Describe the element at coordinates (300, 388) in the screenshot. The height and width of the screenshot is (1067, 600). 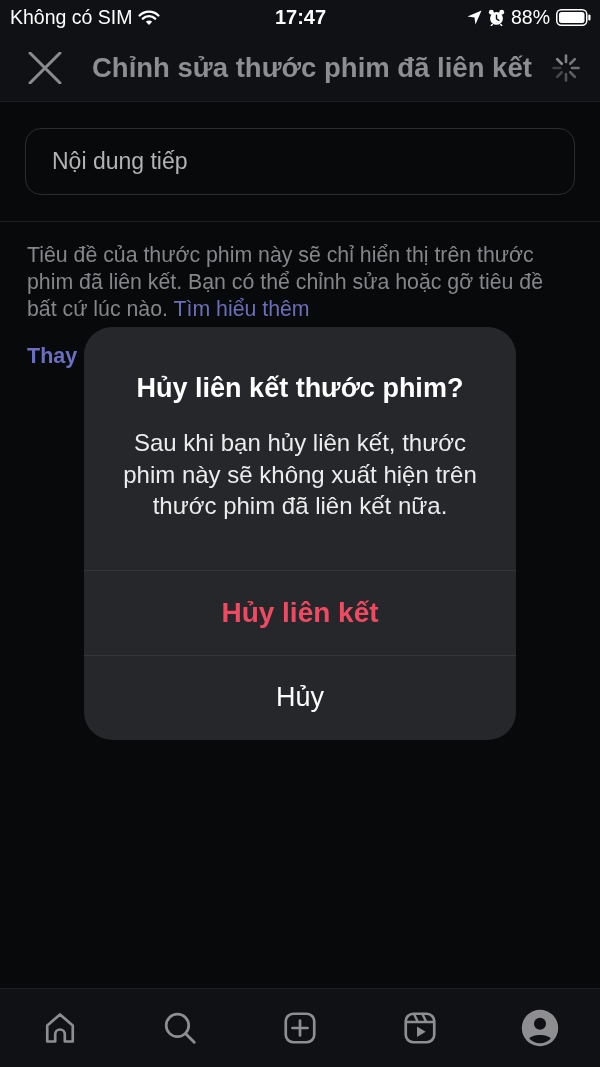
I see `dialog-title: Hủy liên kết thước phim?` at that location.